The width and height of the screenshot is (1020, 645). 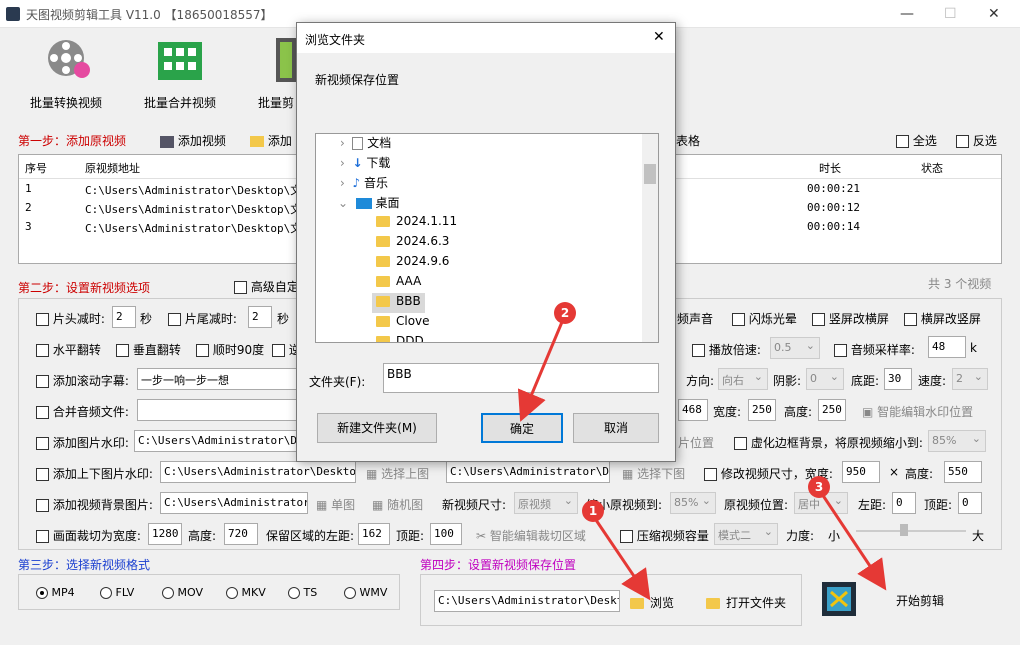 I want to click on shrink-select: 85%, so click(x=693, y=503).